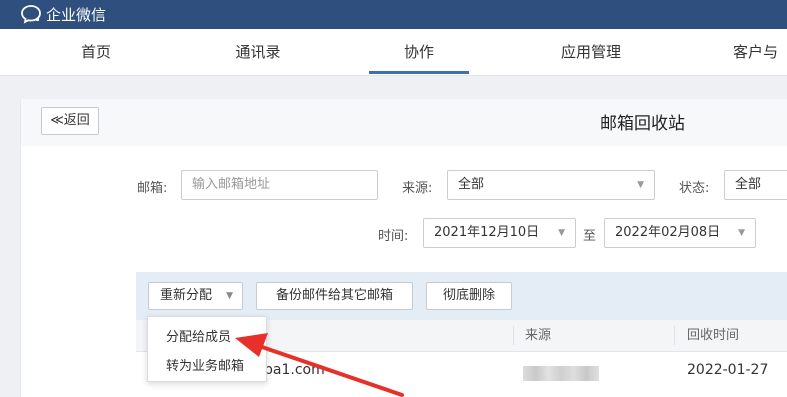 Image resolution: width=787 pixels, height=397 pixels. What do you see at coordinates (186, 295) in the screenshot?
I see `reassign-label: 重新分配` at bounding box center [186, 295].